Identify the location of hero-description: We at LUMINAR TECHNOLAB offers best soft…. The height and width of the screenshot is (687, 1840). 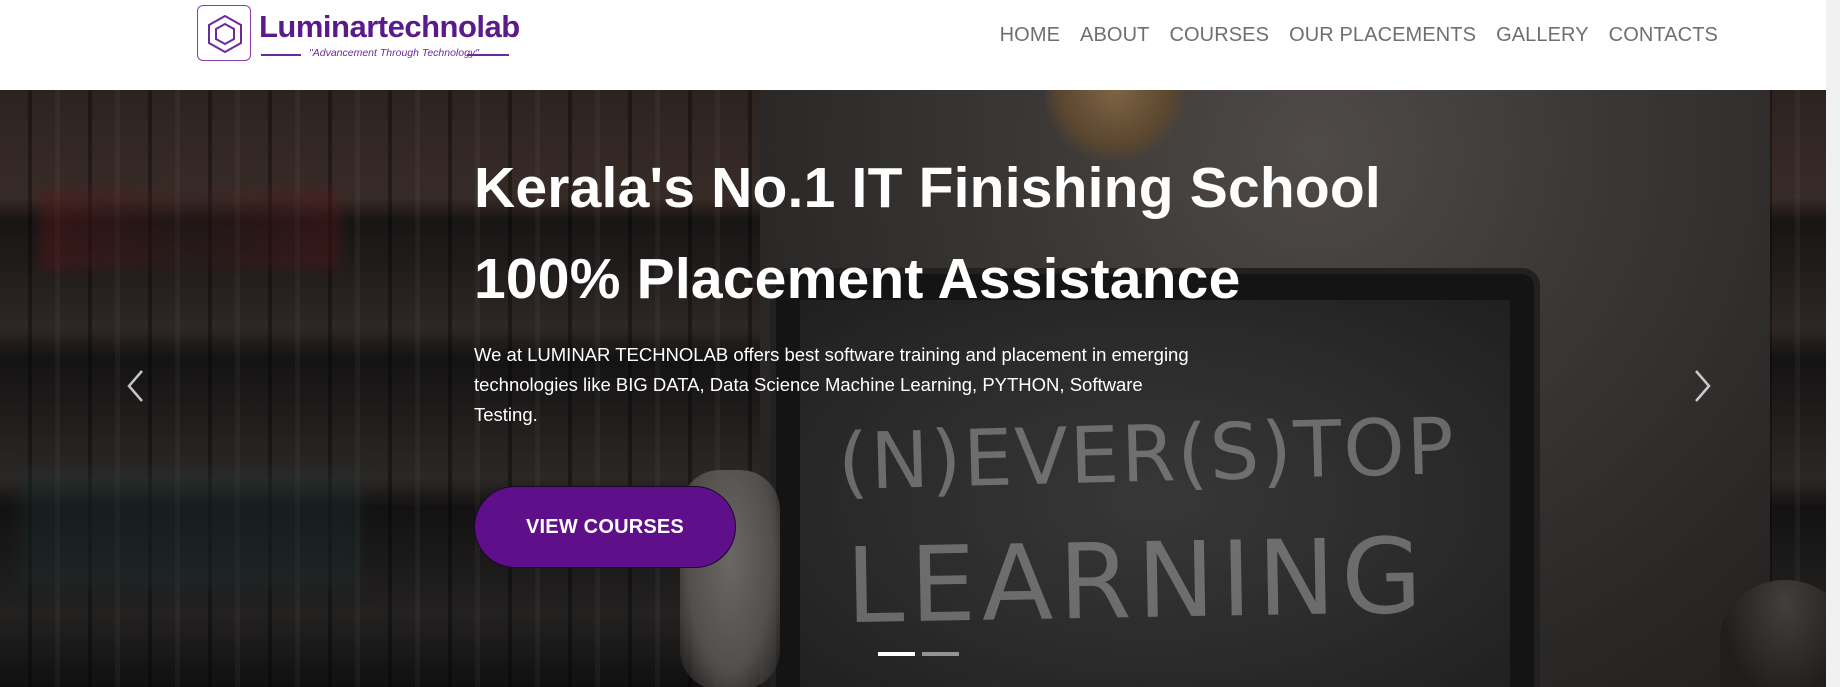
(831, 384).